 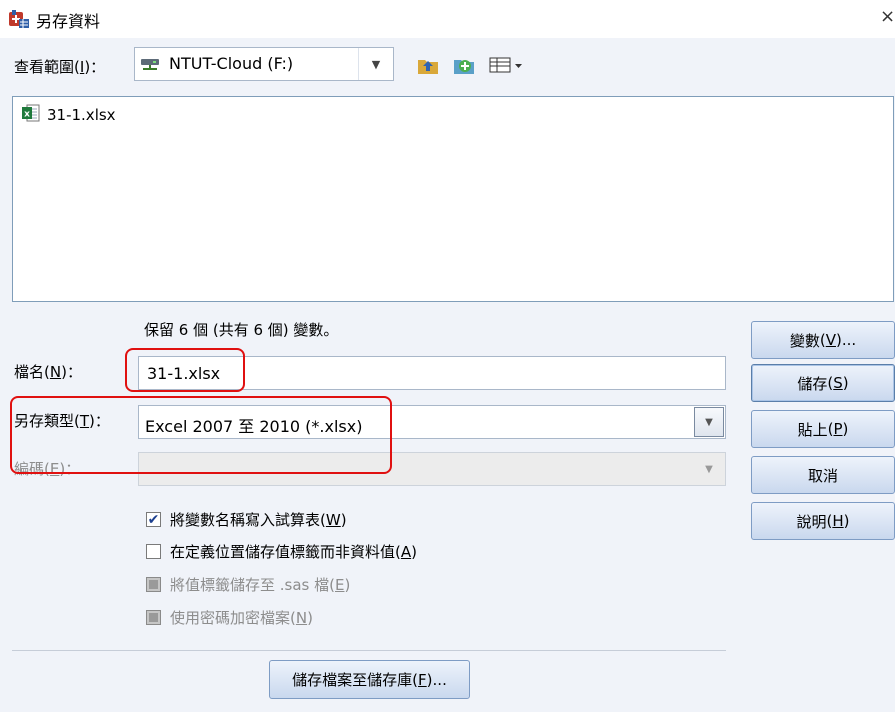 What do you see at coordinates (153, 551) in the screenshot?
I see `checkbox-unchecked` at bounding box center [153, 551].